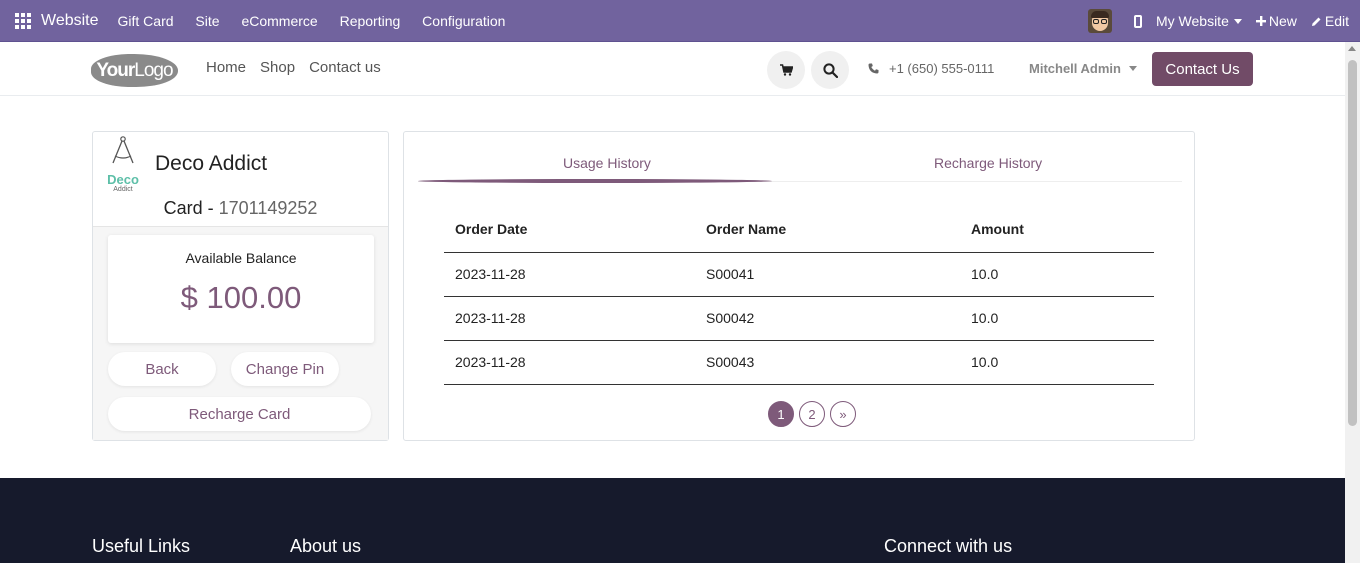  I want to click on phone-icon, so click(873, 68).